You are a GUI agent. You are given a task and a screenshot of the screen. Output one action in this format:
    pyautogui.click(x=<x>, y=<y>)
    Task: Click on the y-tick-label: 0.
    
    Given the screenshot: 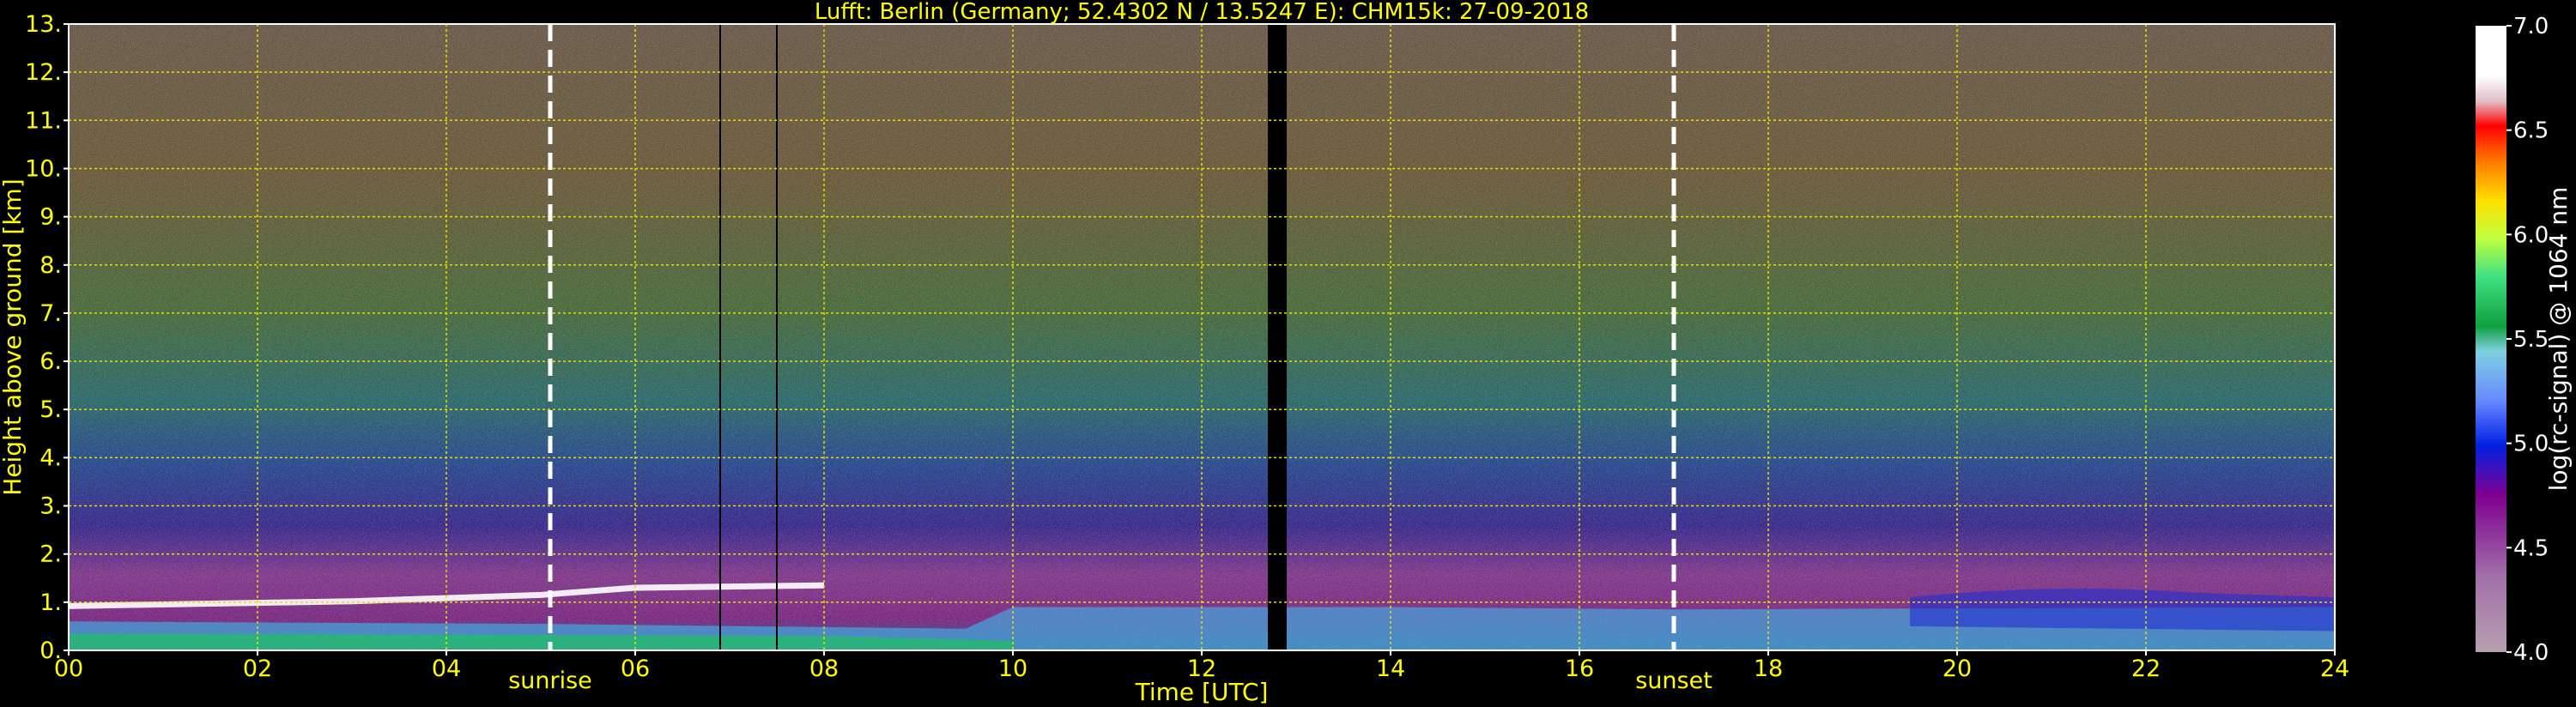 What is the action you would take?
    pyautogui.click(x=50, y=651)
    